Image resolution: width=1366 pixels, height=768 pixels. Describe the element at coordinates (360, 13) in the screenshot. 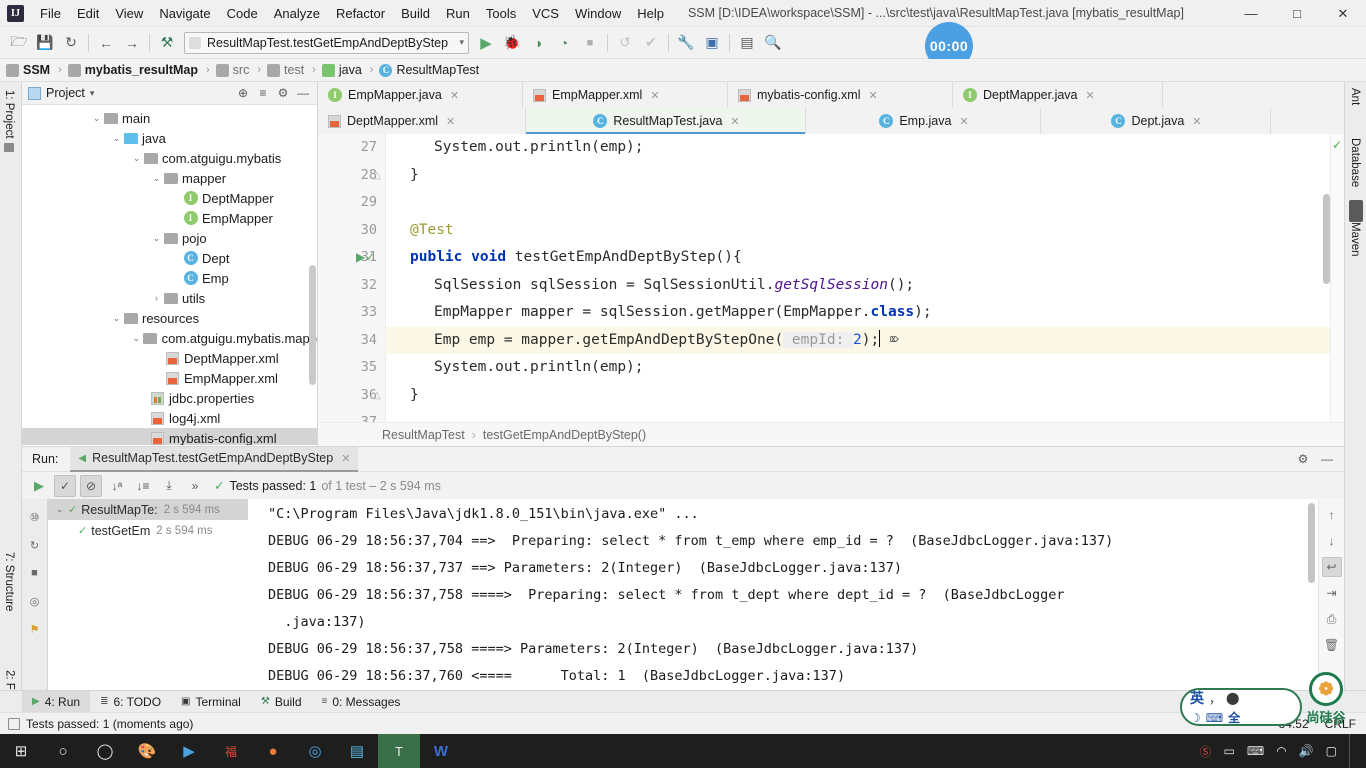

I see `menu-refactor: Refactor` at that location.